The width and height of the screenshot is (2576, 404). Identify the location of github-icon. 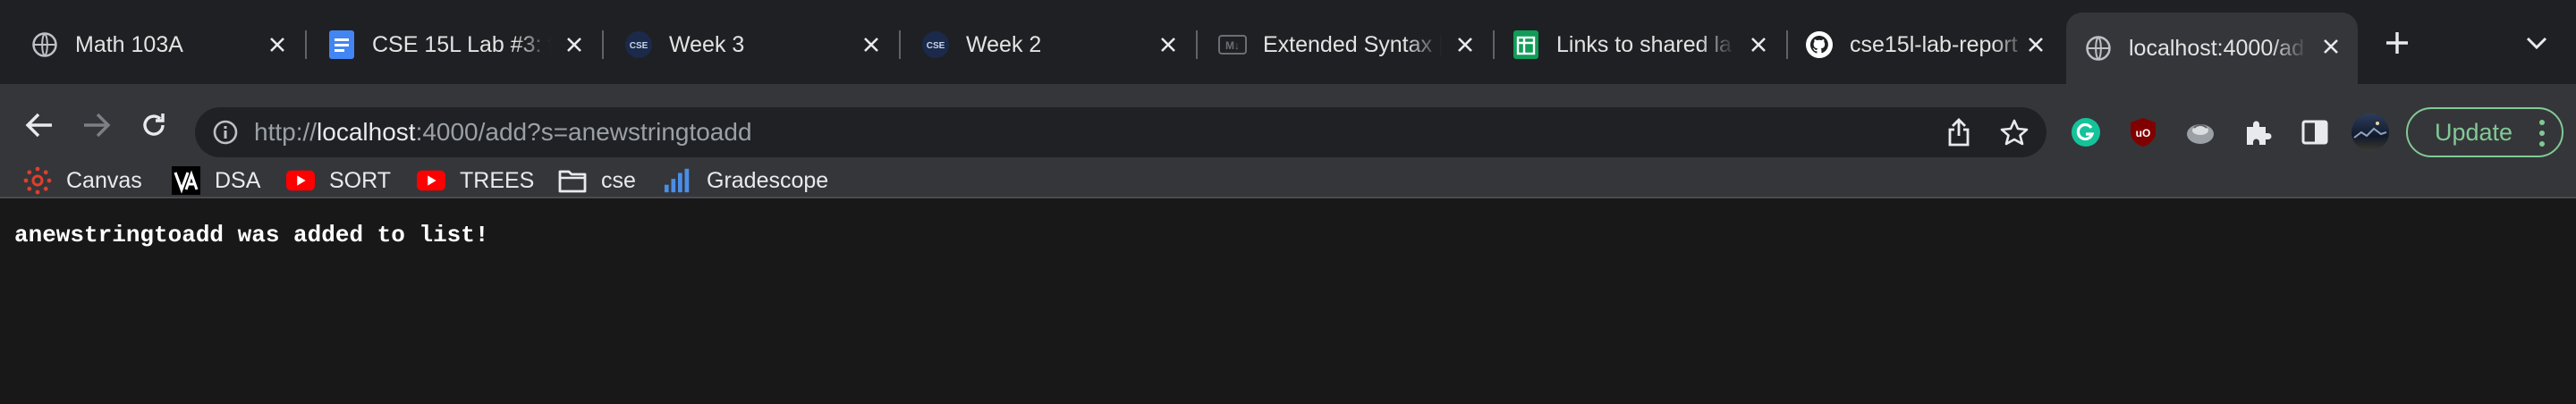
(1819, 44).